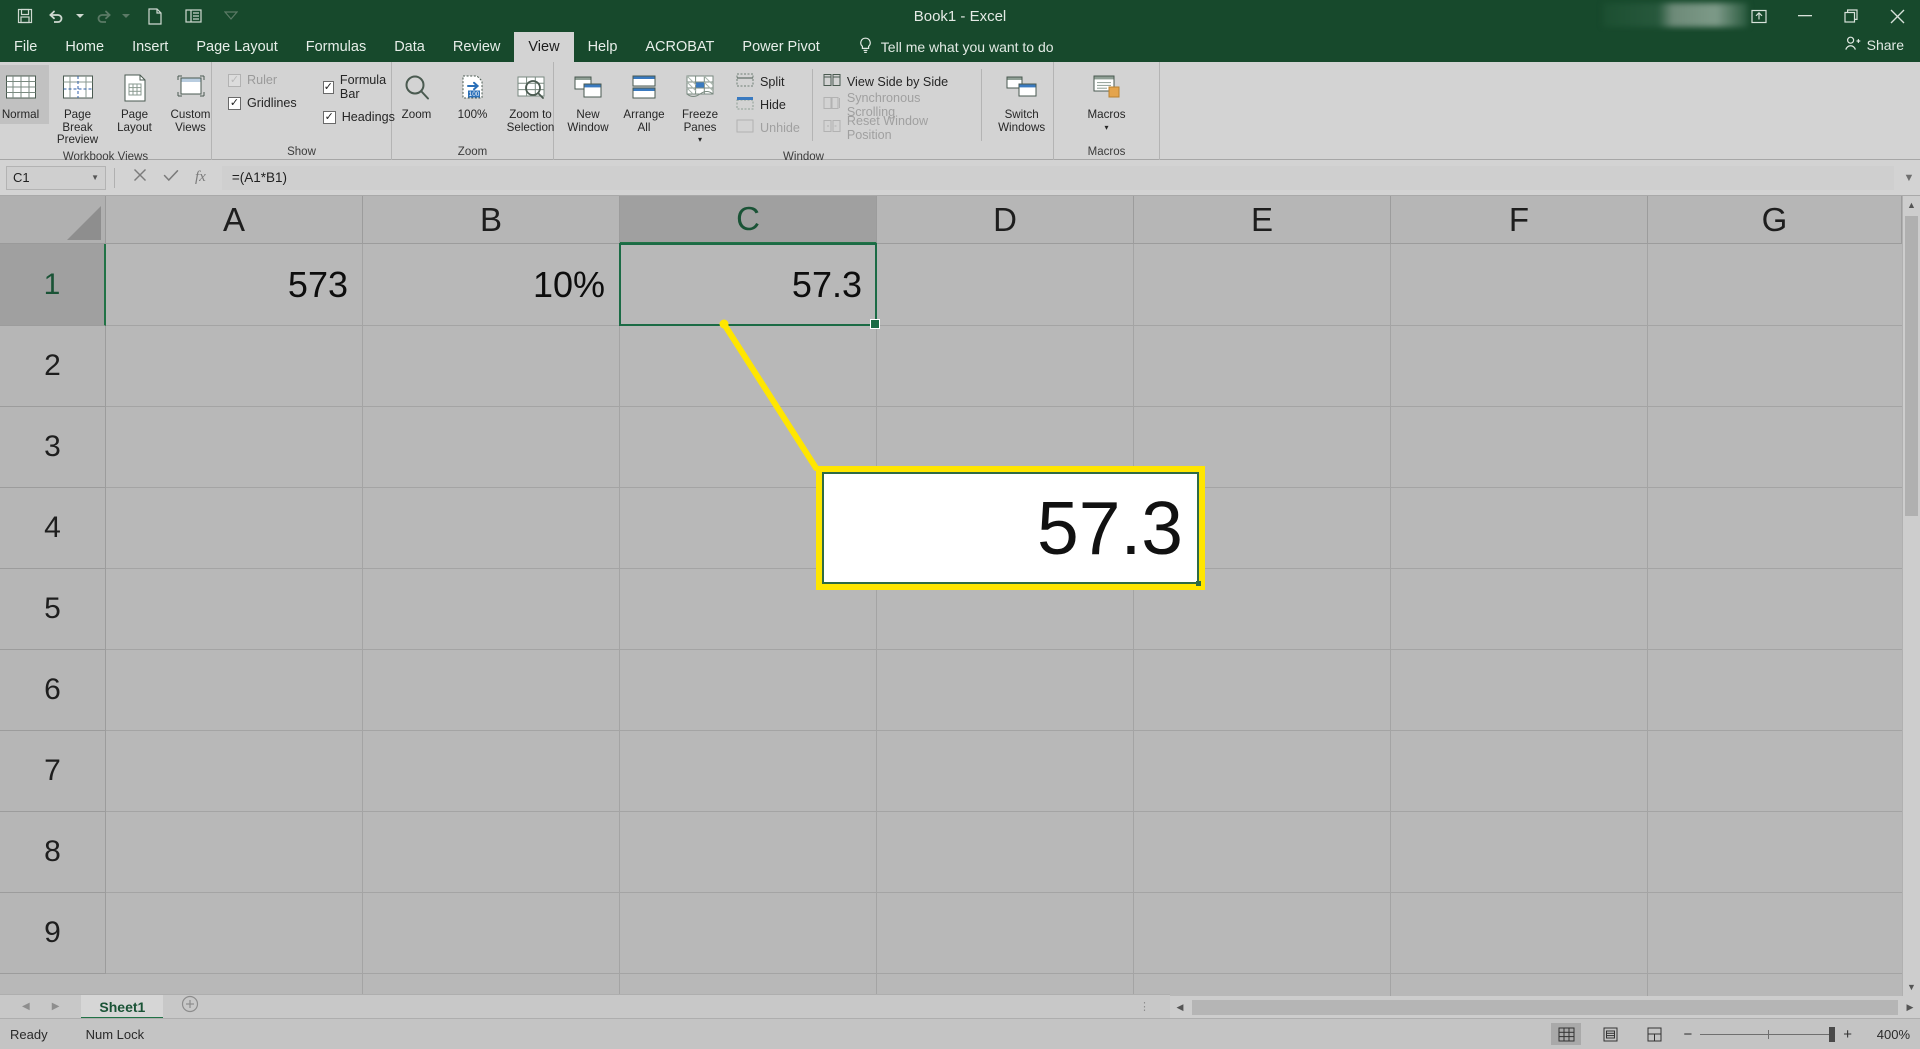  What do you see at coordinates (126, 16) in the screenshot?
I see `redo-dropdown-icon` at bounding box center [126, 16].